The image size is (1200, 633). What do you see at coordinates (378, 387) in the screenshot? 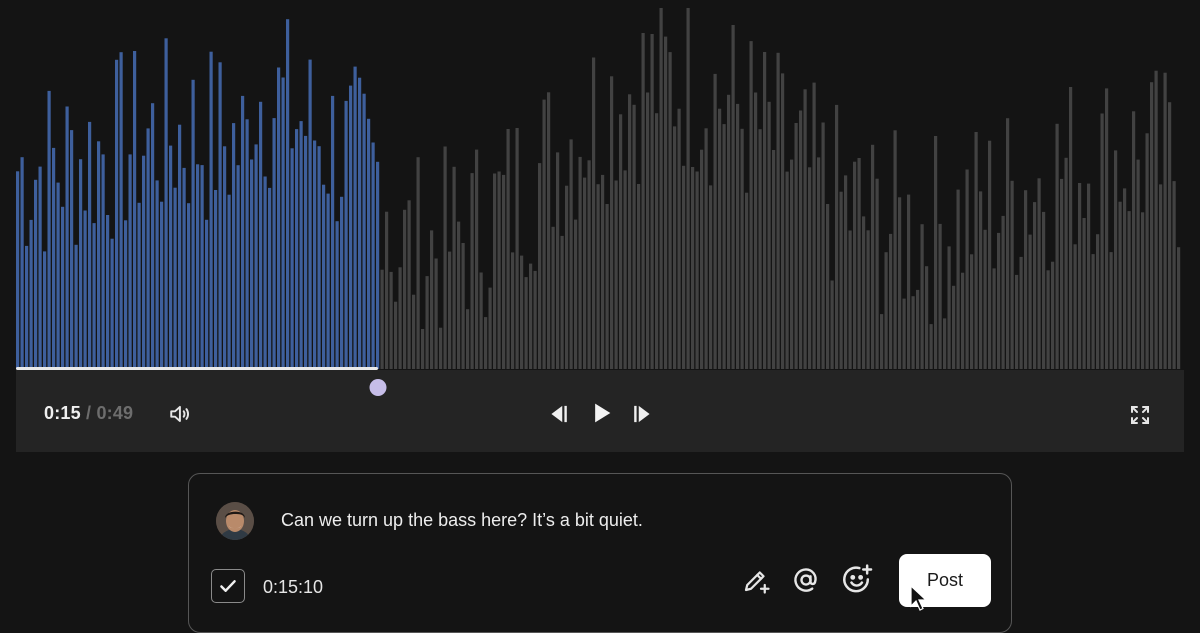
I see `playhead-scrubber` at bounding box center [378, 387].